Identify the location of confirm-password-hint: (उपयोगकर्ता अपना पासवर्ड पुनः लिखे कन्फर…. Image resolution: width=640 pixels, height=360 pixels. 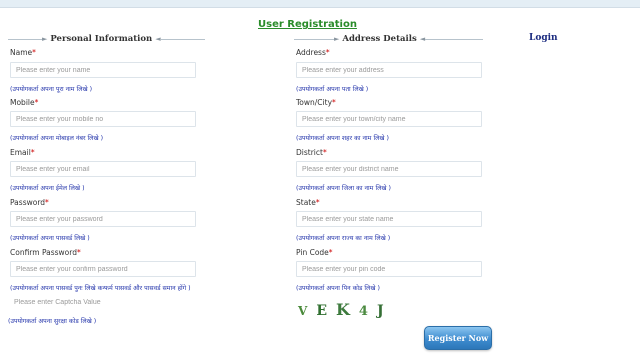
(100, 288).